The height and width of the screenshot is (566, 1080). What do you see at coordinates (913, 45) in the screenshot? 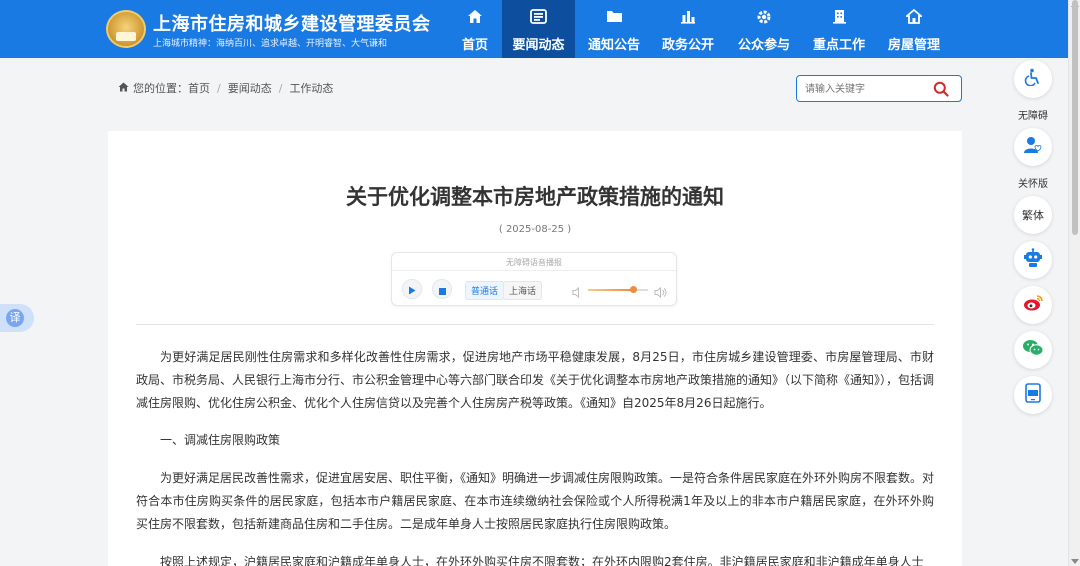
I see `nav-label: 房屋管理` at bounding box center [913, 45].